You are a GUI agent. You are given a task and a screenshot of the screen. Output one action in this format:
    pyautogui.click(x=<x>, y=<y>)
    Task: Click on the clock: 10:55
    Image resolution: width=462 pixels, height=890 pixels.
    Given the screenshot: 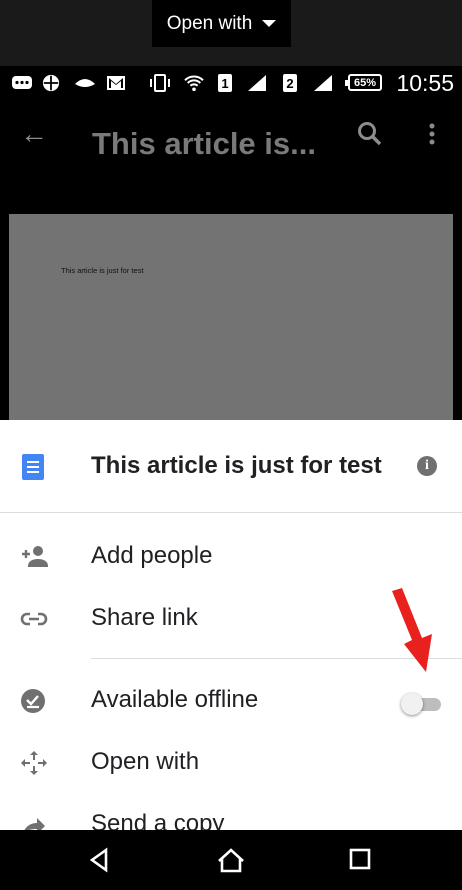 What is the action you would take?
    pyautogui.click(x=425, y=83)
    